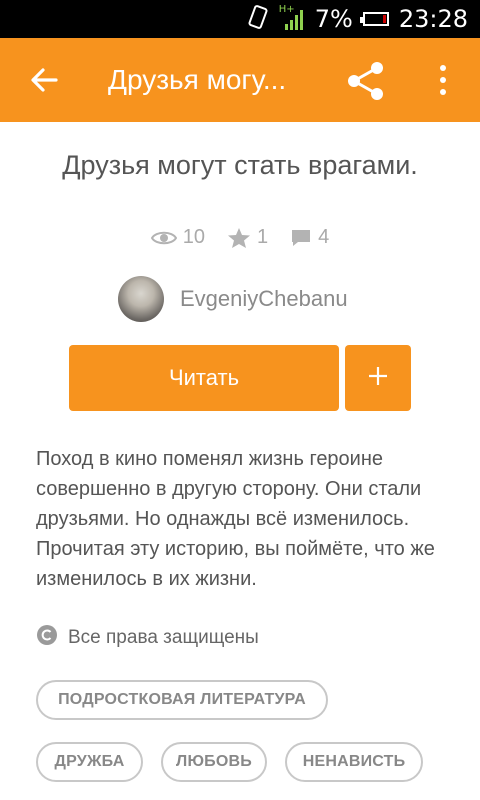 The image size is (480, 800). I want to click on read-button: Читать, so click(204, 378).